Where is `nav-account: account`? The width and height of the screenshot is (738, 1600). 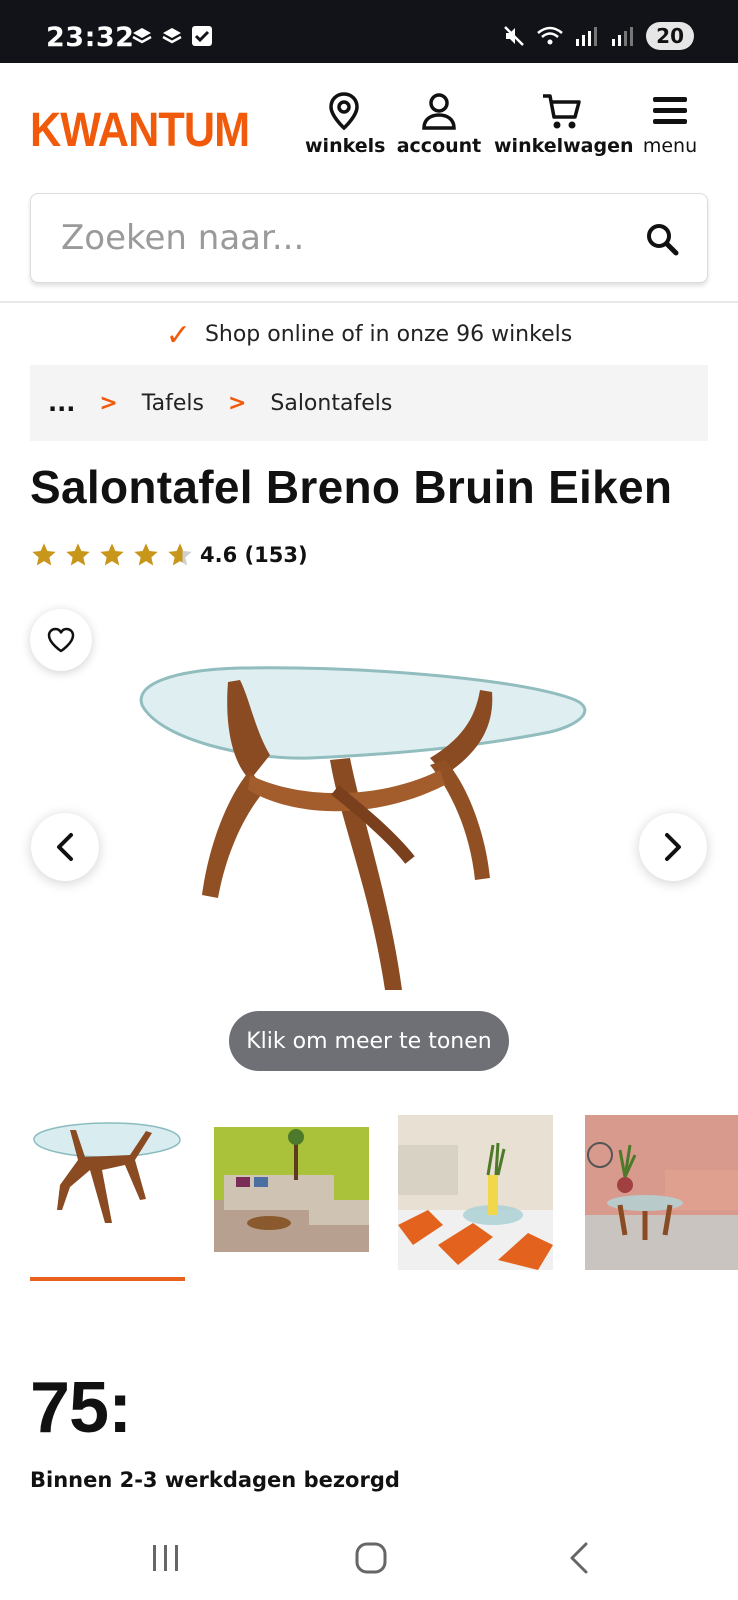
nav-account: account is located at coordinates (439, 124).